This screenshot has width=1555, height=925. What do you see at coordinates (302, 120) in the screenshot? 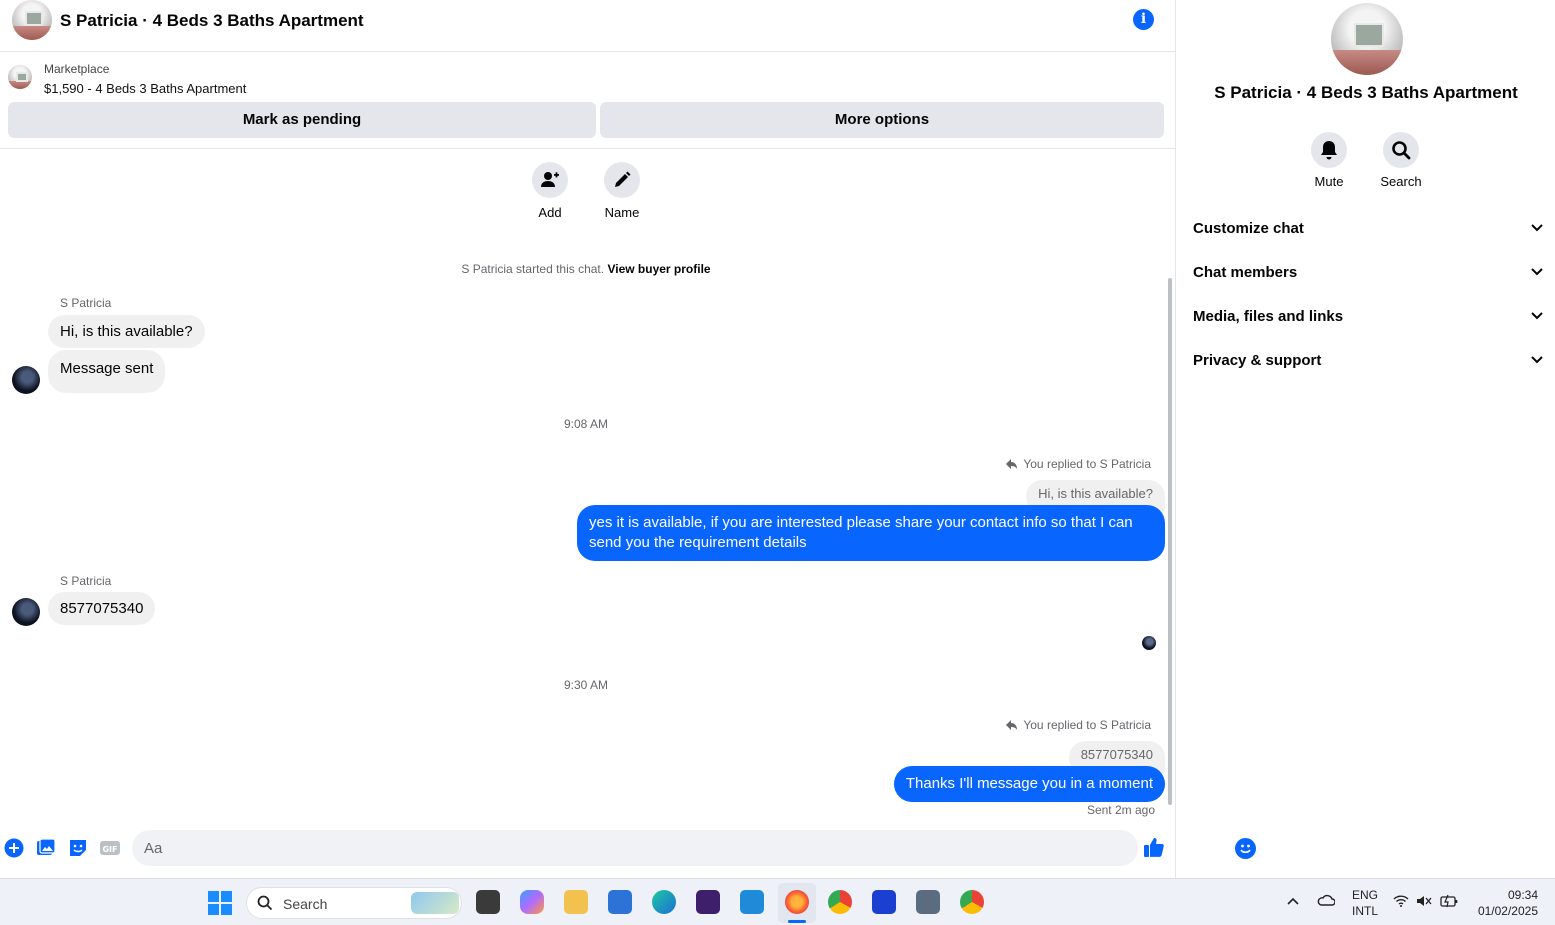
I see `mark-as-pending-button: Mark as pending` at bounding box center [302, 120].